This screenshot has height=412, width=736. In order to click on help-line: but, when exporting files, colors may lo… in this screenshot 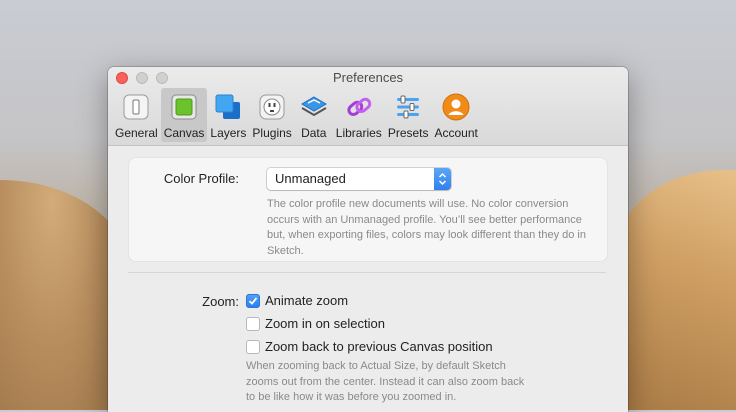, I will do `click(426, 235)`.